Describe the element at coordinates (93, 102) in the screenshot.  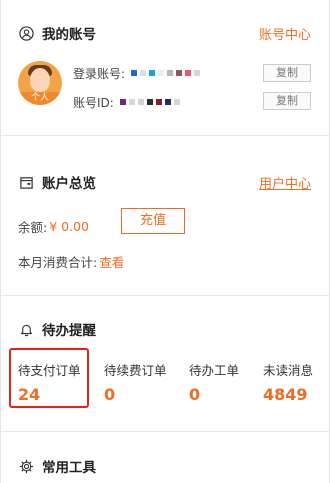
I see `account-id-label: 账号ID:` at that location.